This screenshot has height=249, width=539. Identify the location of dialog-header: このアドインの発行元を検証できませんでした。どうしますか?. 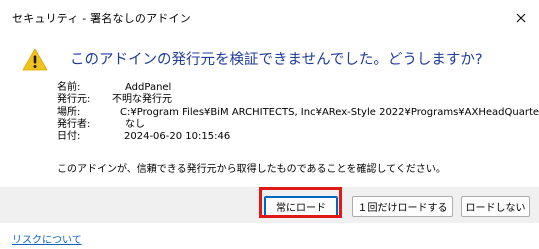
(277, 60).